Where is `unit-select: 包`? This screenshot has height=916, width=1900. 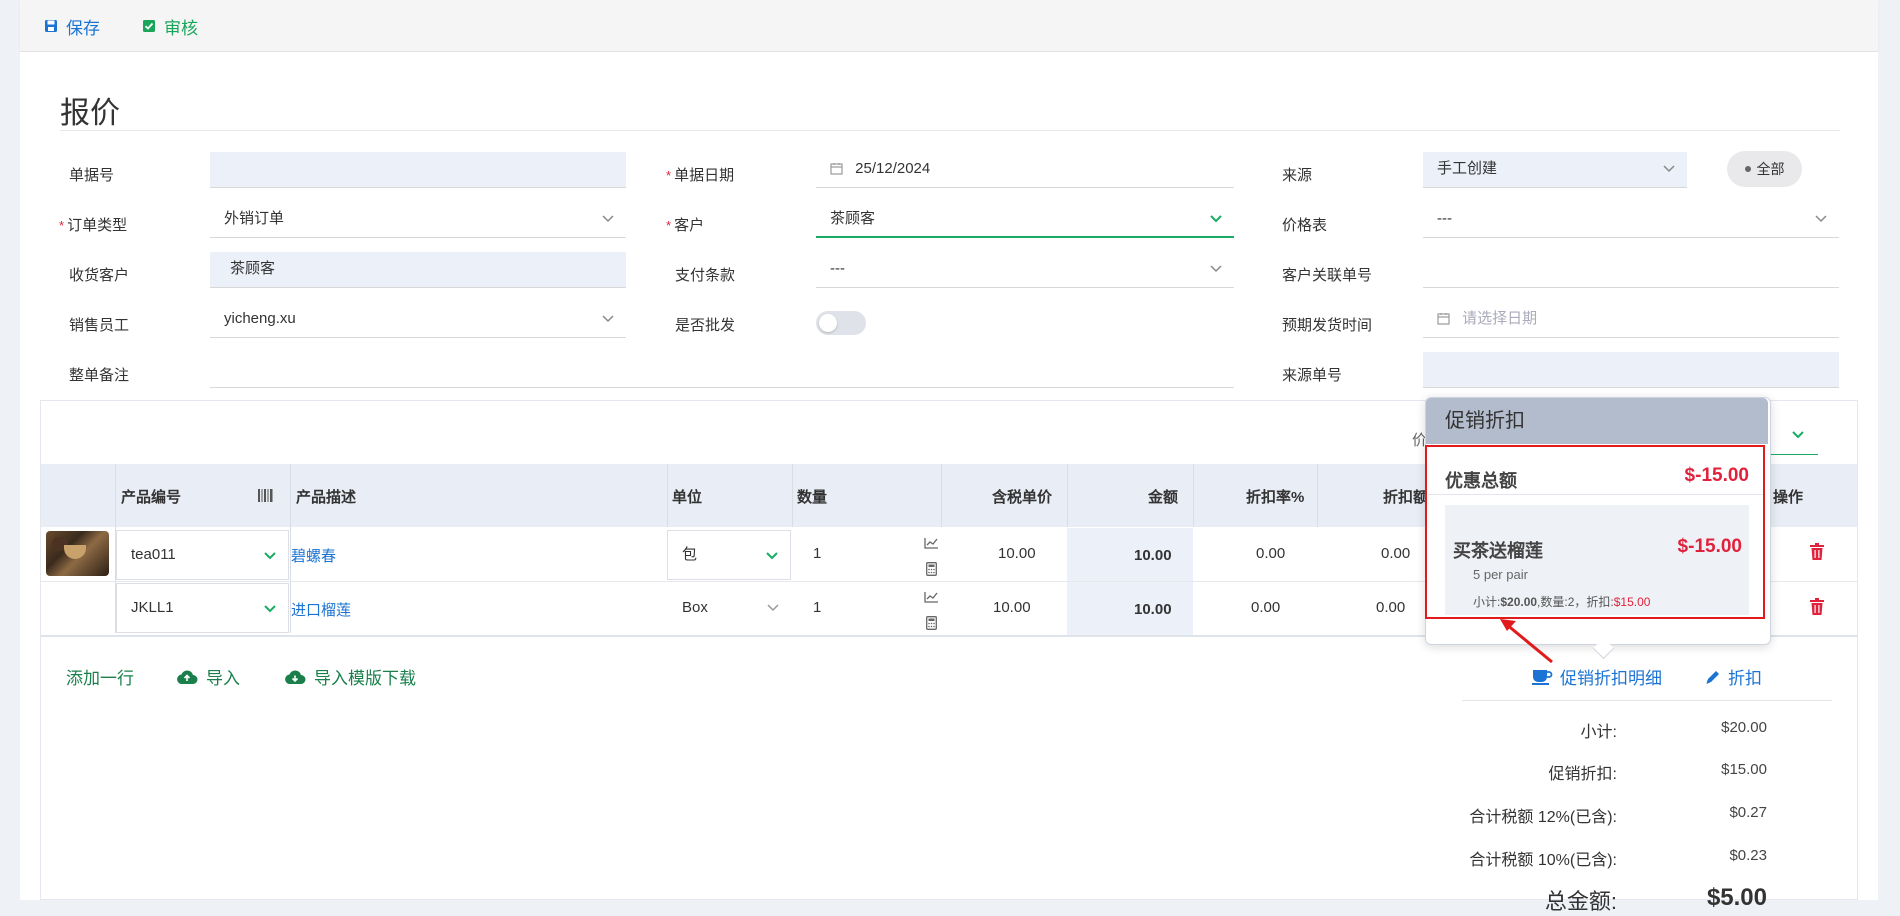 unit-select: 包 is located at coordinates (729, 555).